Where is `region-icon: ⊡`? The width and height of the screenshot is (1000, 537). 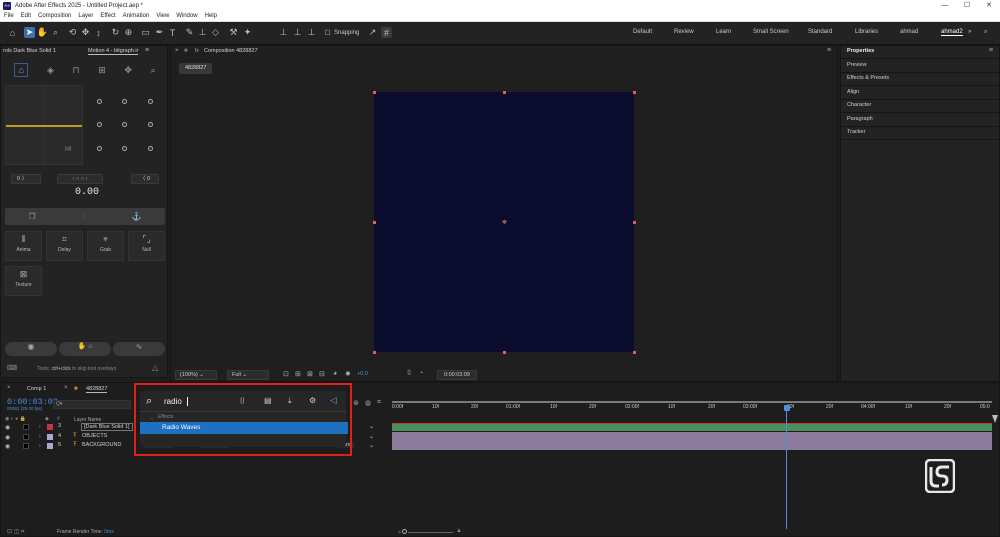
region-icon: ⊡ is located at coordinates (286, 374).